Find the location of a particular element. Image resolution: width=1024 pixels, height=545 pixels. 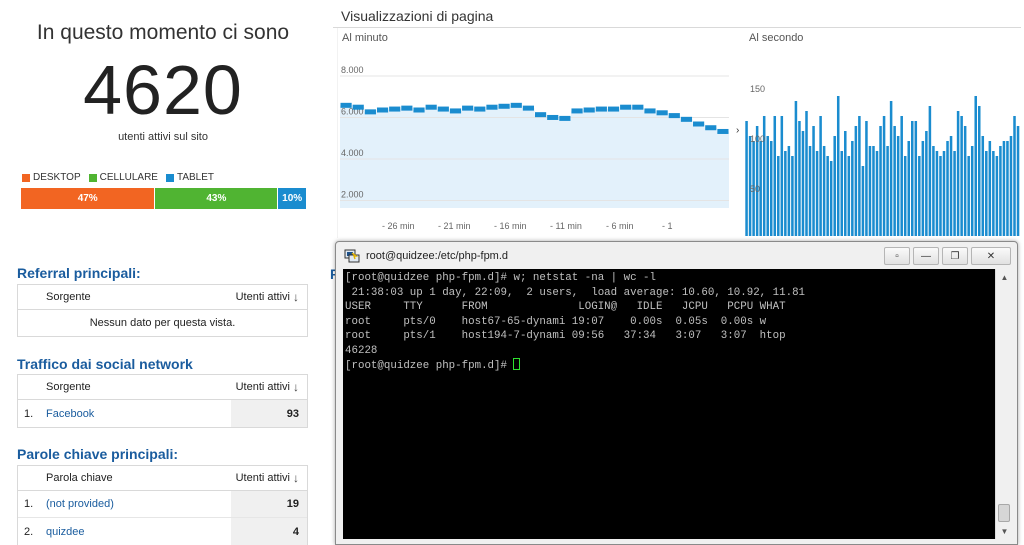

scrollbar-thumb is located at coordinates (1004, 513).